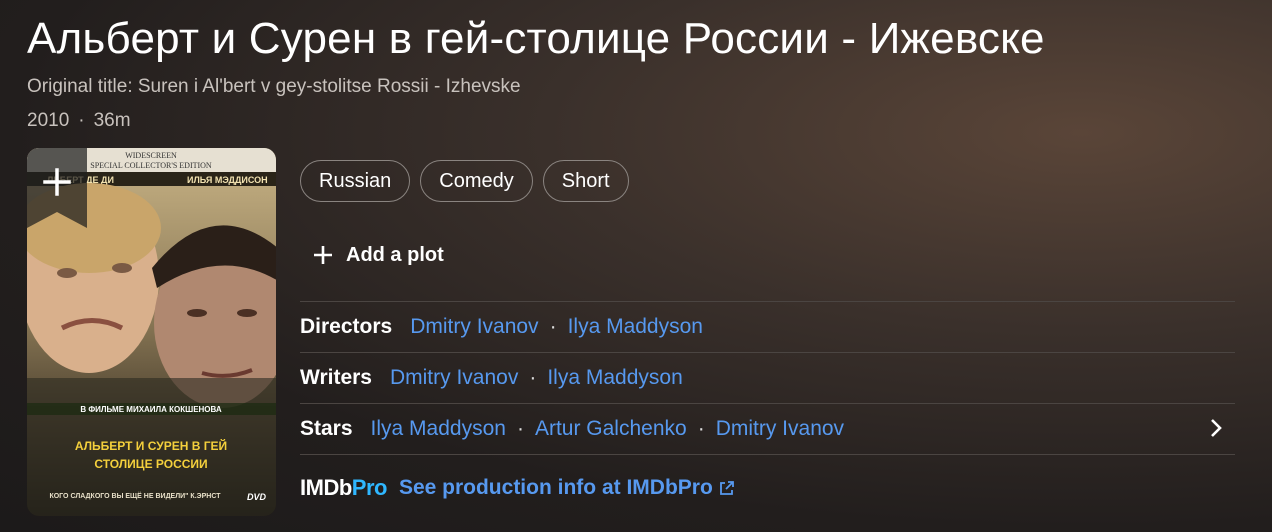 Image resolution: width=1272 pixels, height=532 pixels. I want to click on poster-dvd-logo: DVD, so click(257, 497).